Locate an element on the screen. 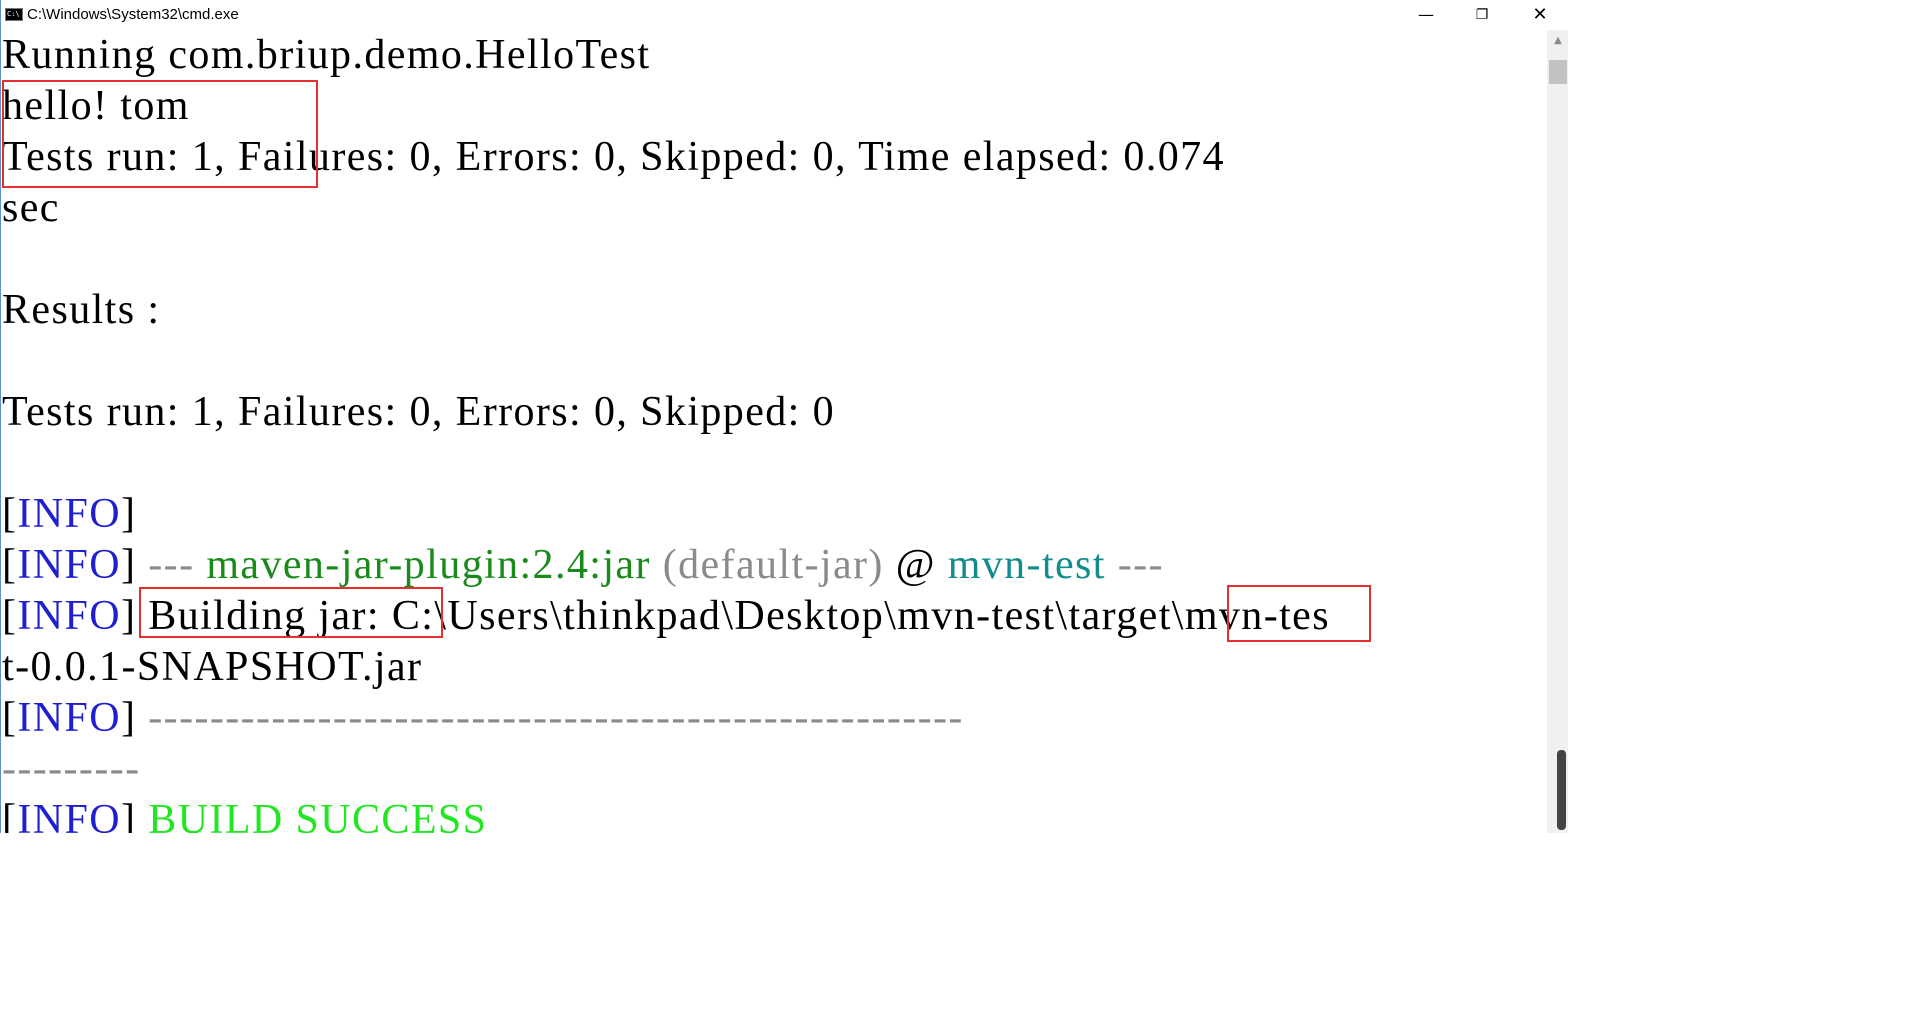 The height and width of the screenshot is (1019, 1918). plugin-execution: (default-jar) is located at coordinates (767, 565).